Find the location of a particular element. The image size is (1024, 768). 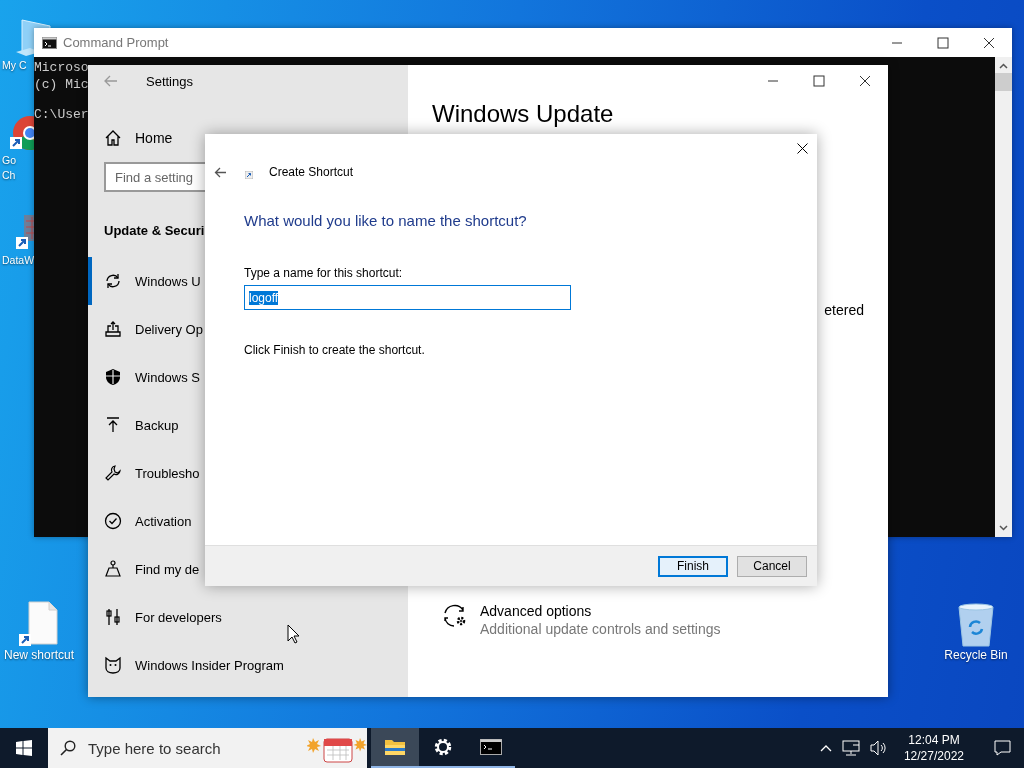

nav-item: Delivery Op is located at coordinates (145, 329).